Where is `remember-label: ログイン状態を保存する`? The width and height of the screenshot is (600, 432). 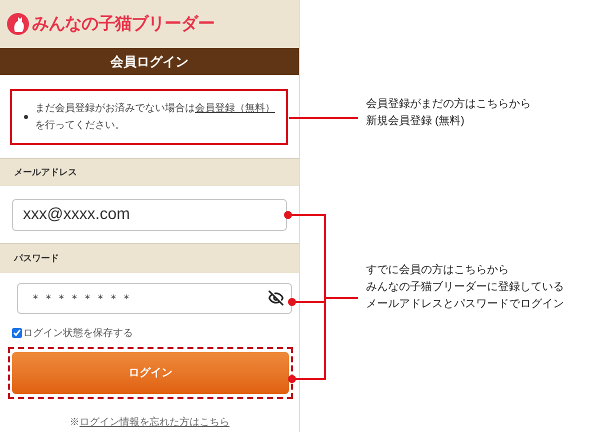 remember-label: ログイン状態を保存する is located at coordinates (78, 333).